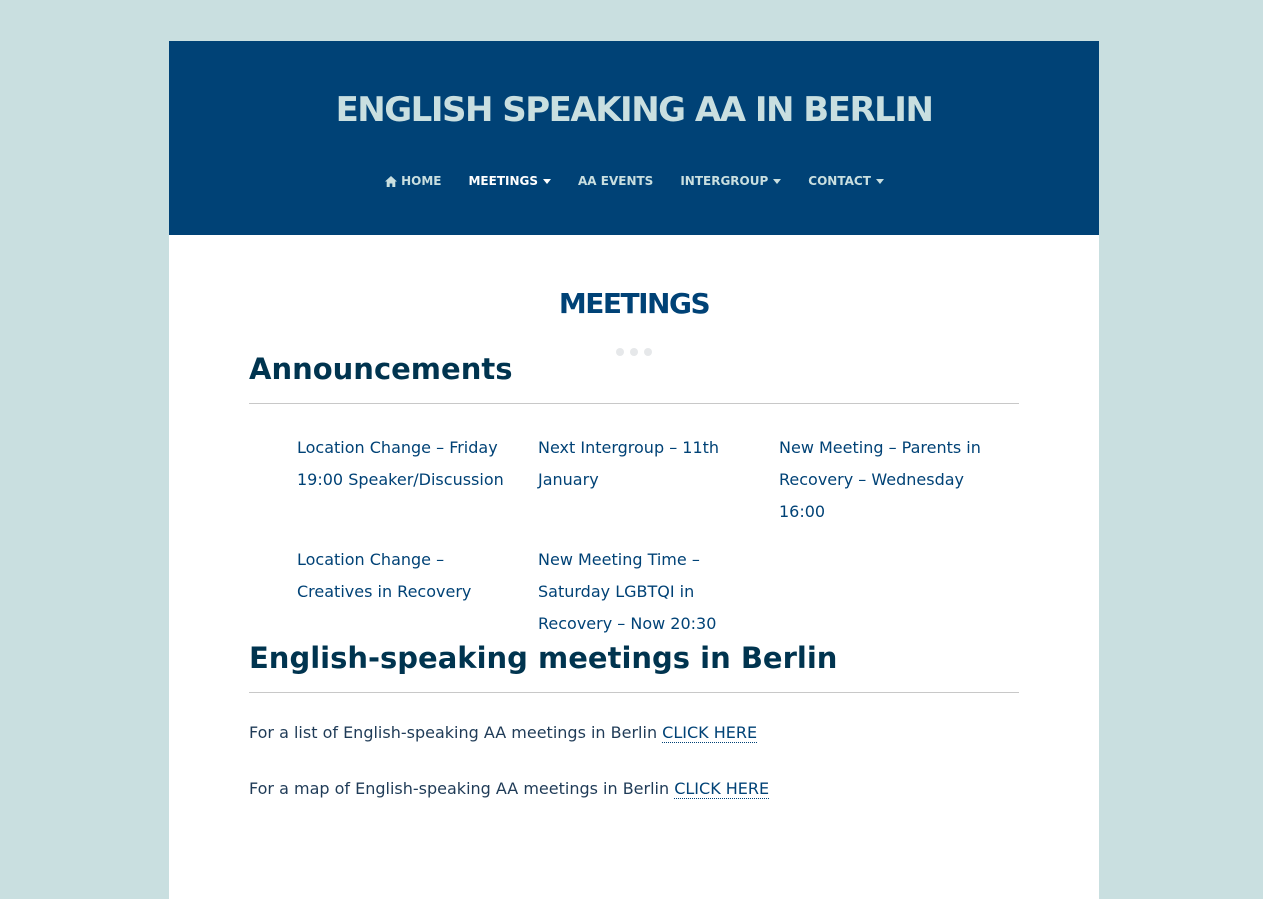 The image size is (1263, 899). What do you see at coordinates (658, 480) in the screenshot?
I see `announcement-link: Next Intergroup – 11th January` at bounding box center [658, 480].